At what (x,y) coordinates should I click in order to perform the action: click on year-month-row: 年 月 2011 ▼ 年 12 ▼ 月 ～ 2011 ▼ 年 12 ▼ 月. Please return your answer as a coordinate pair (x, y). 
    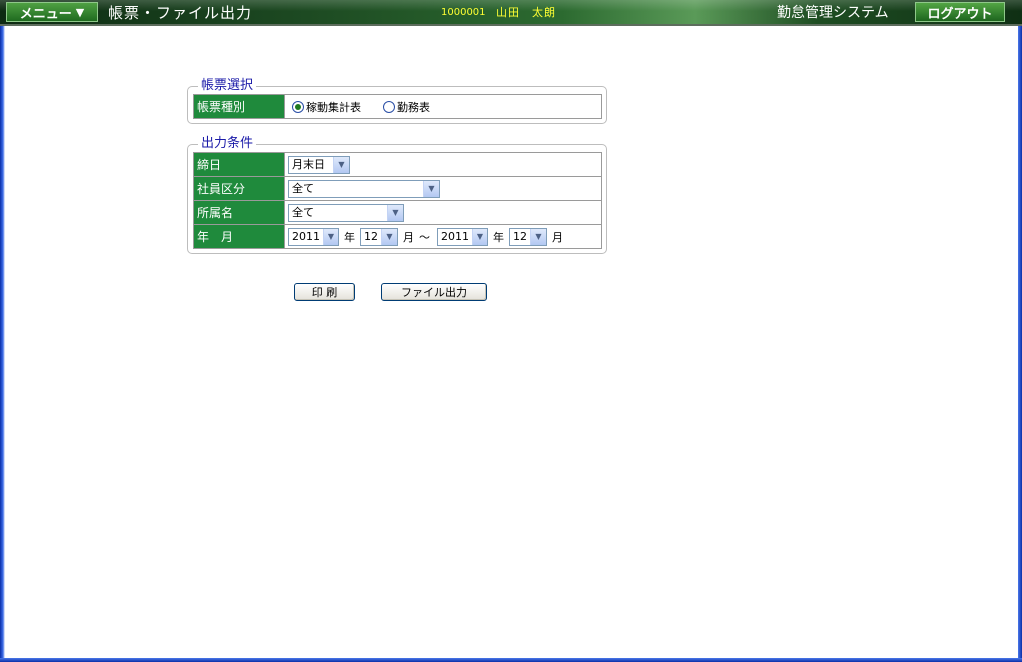
    Looking at the image, I should click on (397, 236).